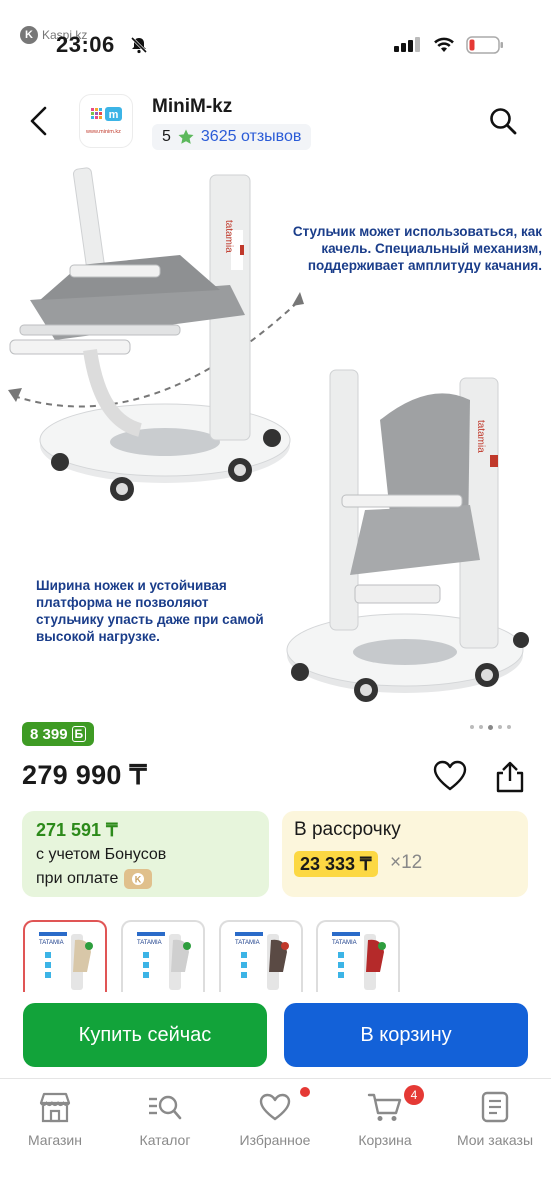  What do you see at coordinates (414, 1095) in the screenshot?
I see `cart-count-badge: 4` at bounding box center [414, 1095].